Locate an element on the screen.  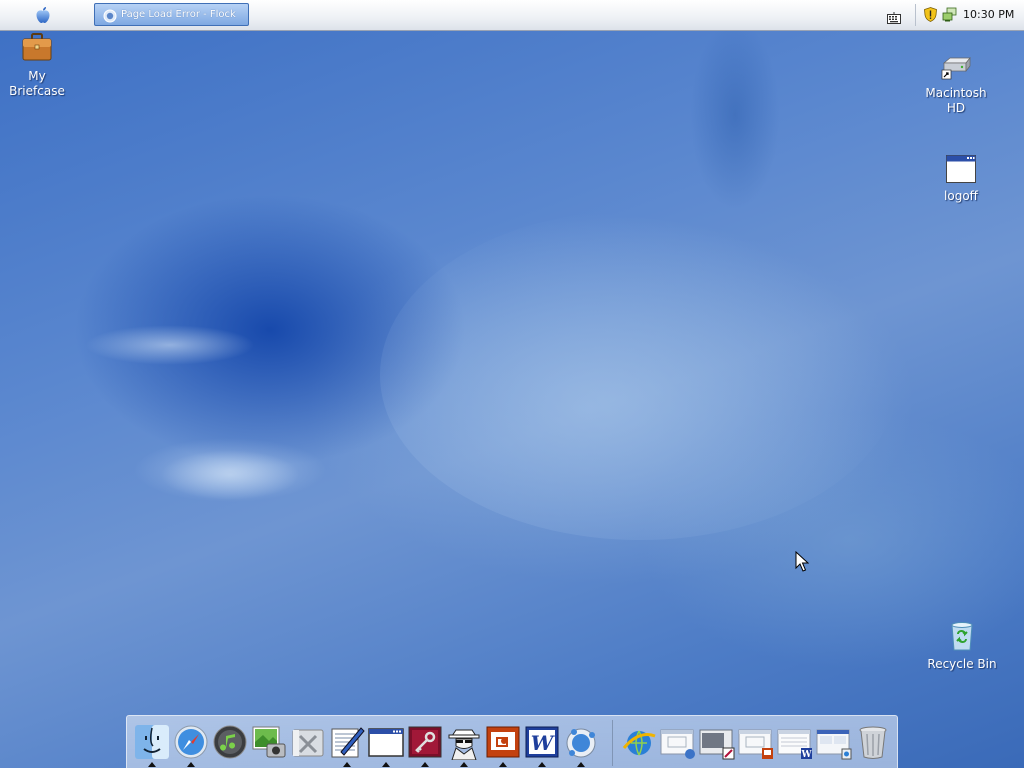
desktop-icon-recycle-bin: Recycle Bin is located at coordinates (962, 646).